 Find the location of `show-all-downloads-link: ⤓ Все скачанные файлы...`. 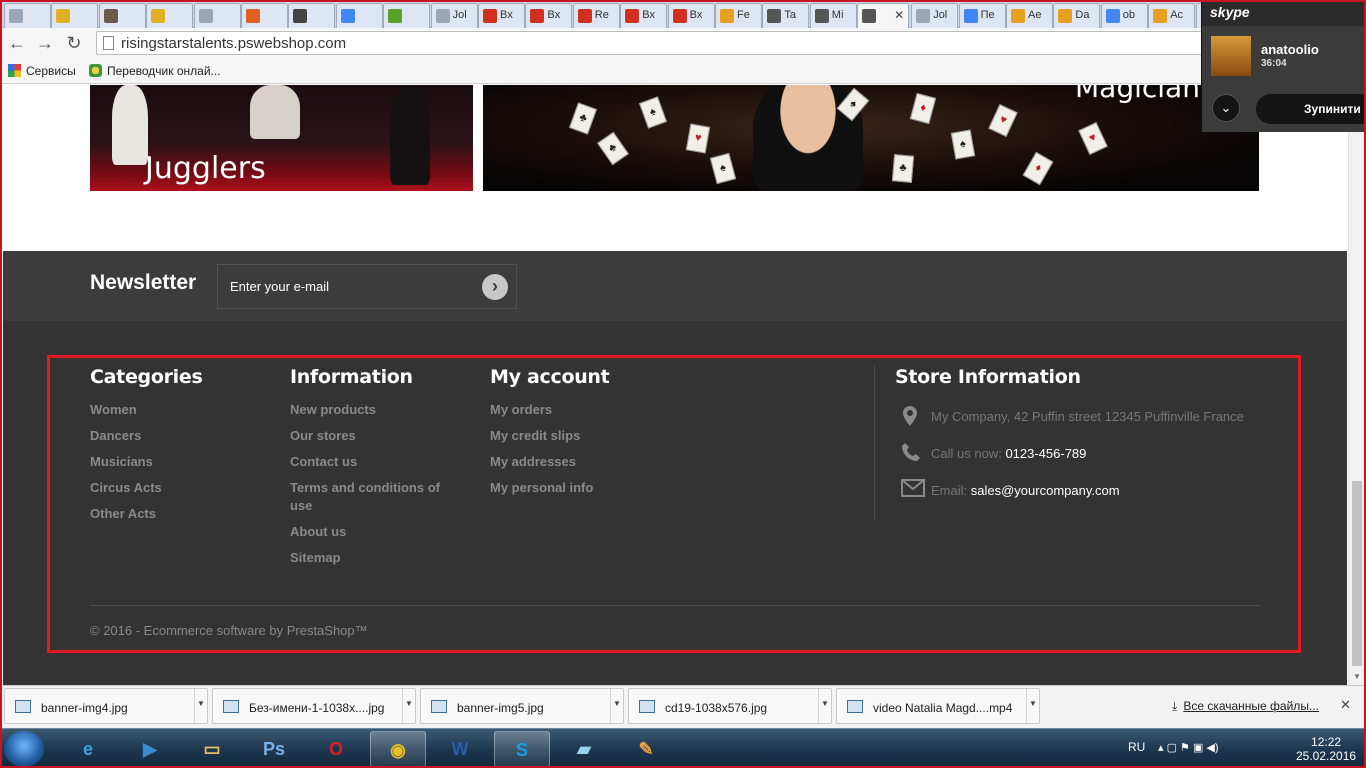

show-all-downloads-link: ⤓ Все скачанные файлы... is located at coordinates (1245, 706).